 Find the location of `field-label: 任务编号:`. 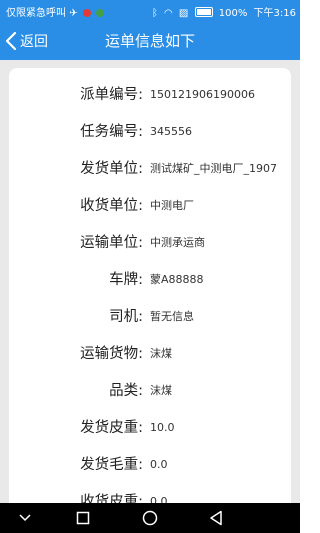

field-label: 任务编号: is located at coordinates (111, 132).